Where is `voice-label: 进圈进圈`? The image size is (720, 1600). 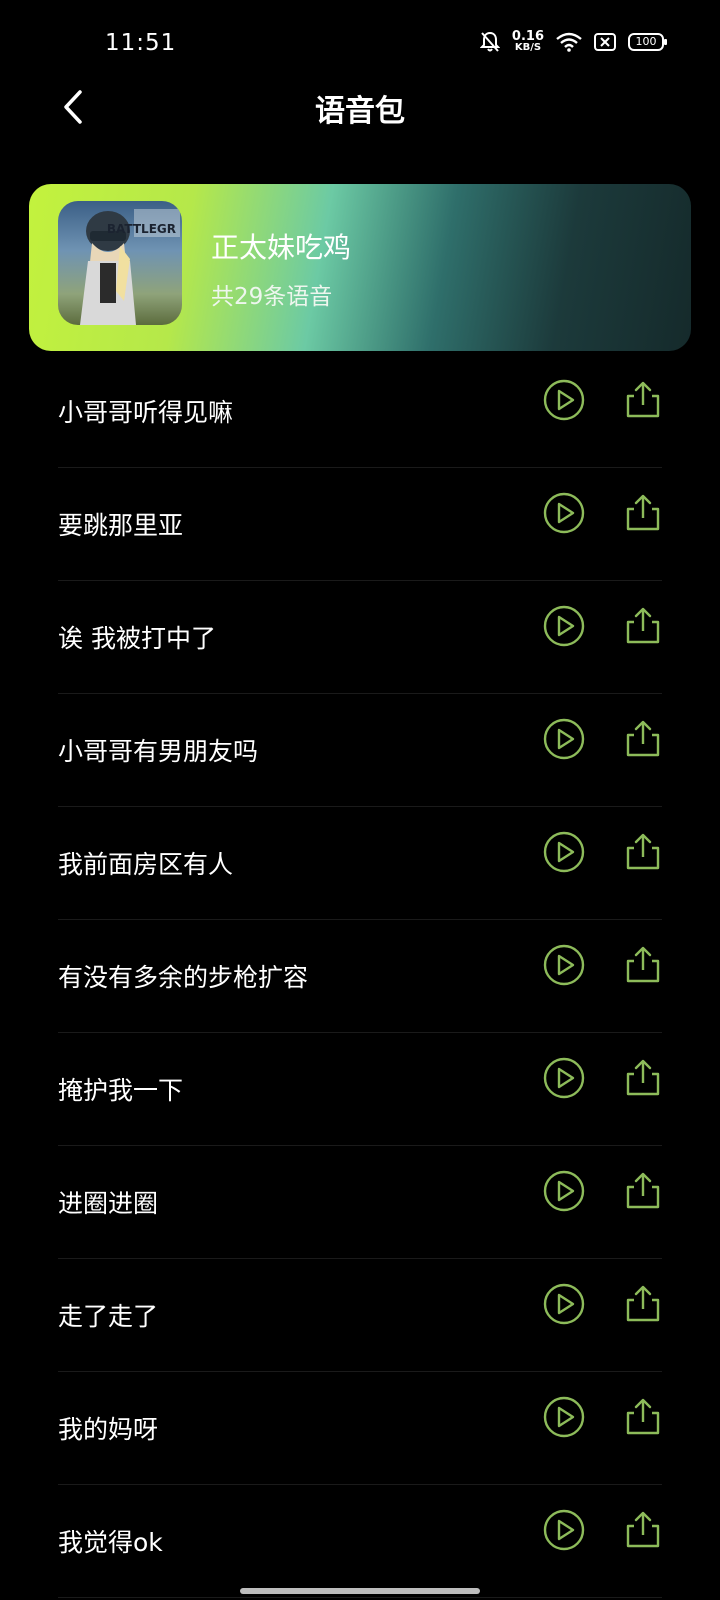 voice-label: 进圈进圈 is located at coordinates (108, 1203).